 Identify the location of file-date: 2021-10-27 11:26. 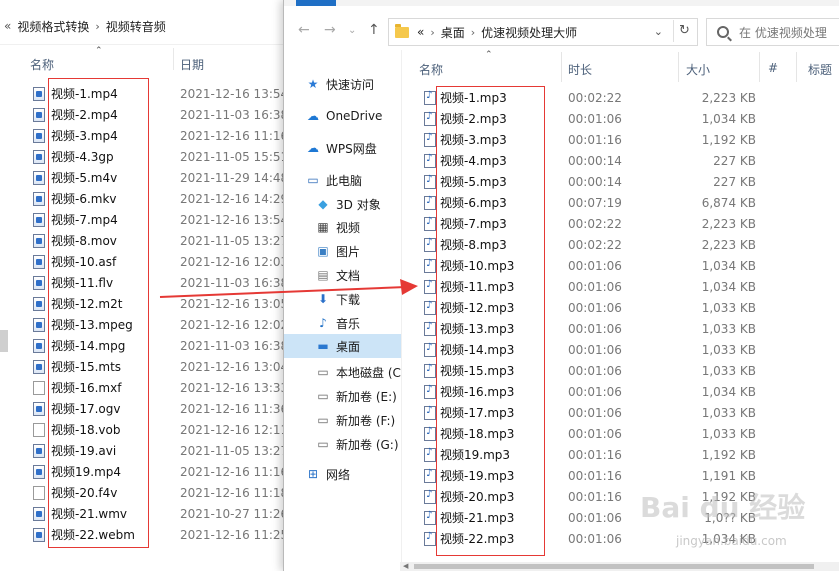
(234, 513).